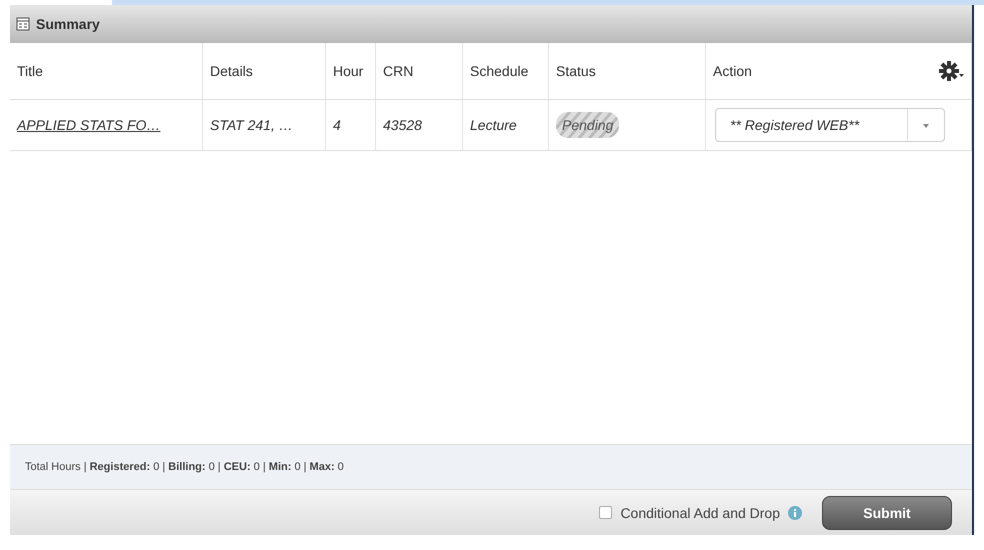  What do you see at coordinates (700, 512) in the screenshot?
I see `conditional-label: Conditional Add and Drop` at bounding box center [700, 512].